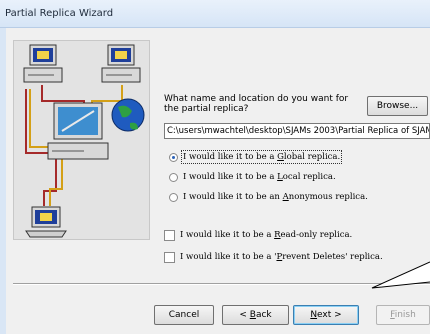  Describe the element at coordinates (400, 275) in the screenshot. I see `callout-arrow` at that location.